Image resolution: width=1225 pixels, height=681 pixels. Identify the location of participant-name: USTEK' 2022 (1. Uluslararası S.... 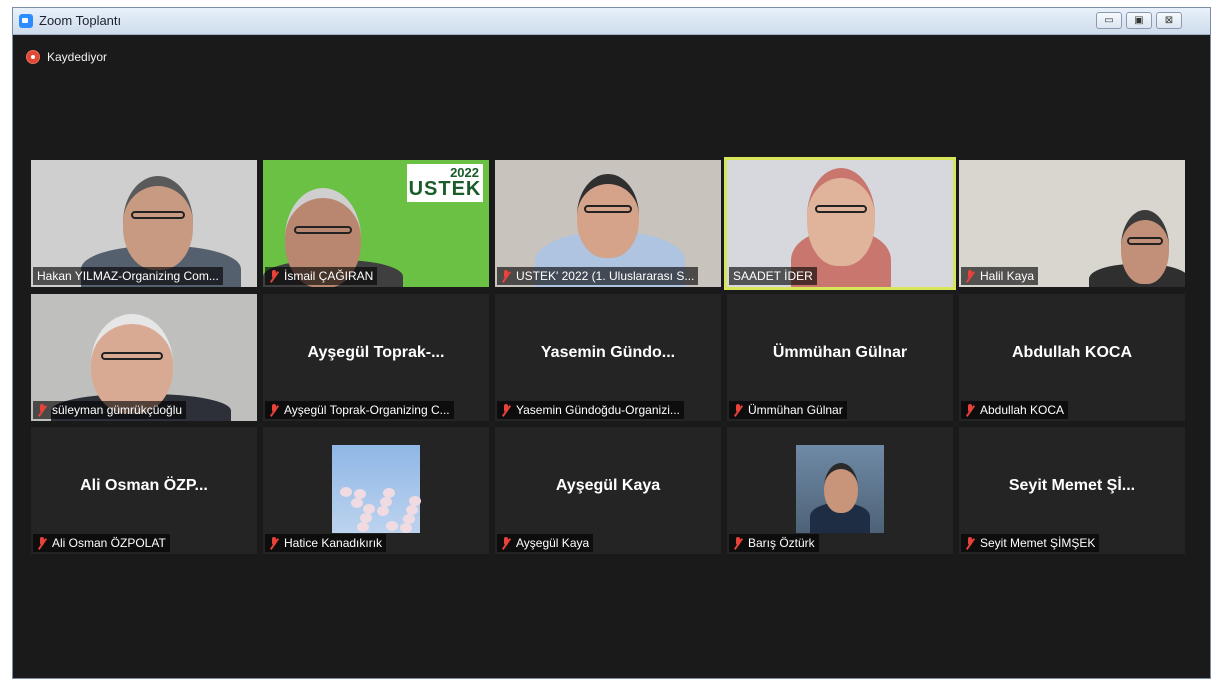
(605, 276).